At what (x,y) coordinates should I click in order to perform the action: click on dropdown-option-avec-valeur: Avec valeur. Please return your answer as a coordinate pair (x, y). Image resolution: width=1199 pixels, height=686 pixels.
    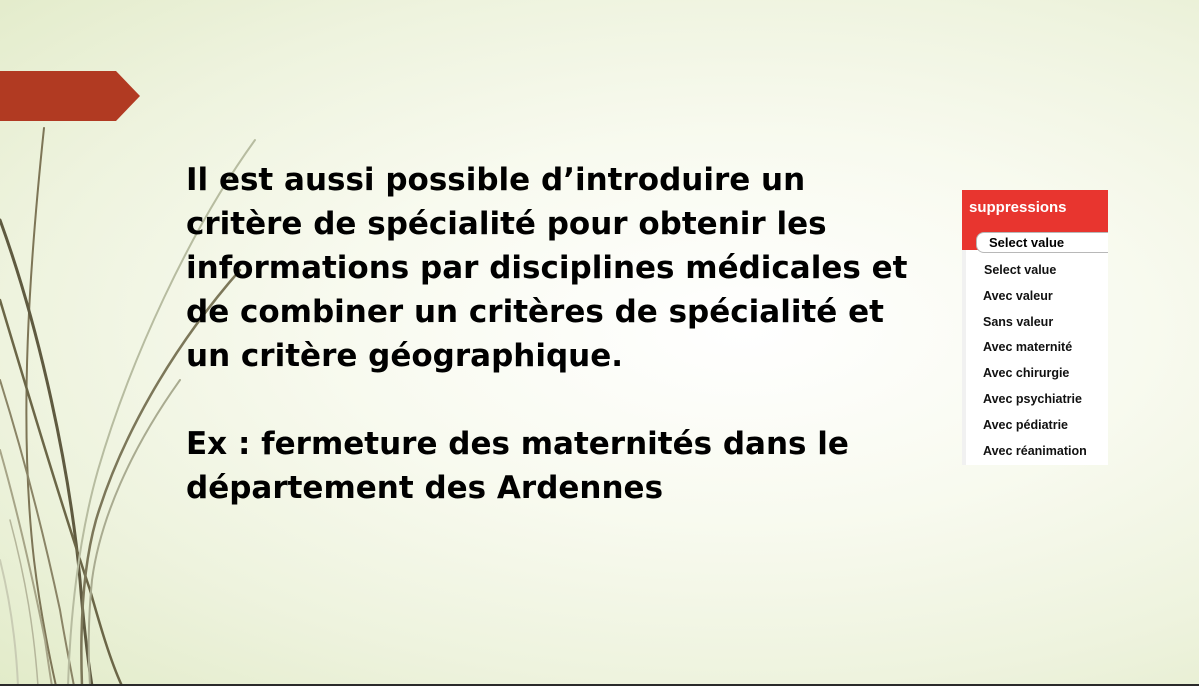
    Looking at the image, I should click on (1042, 297).